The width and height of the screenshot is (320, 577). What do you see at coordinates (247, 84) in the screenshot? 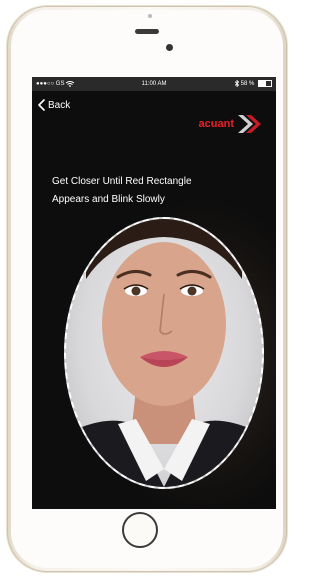
I see `battery-percent: 58 %` at bounding box center [247, 84].